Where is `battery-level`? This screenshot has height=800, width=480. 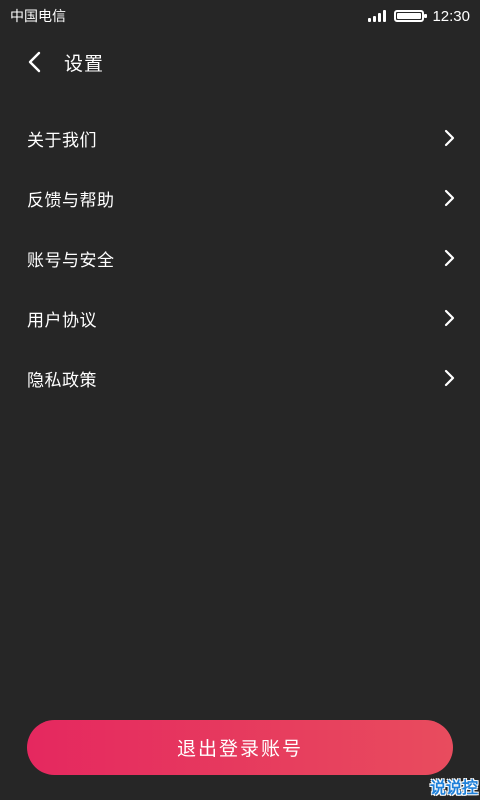 battery-level is located at coordinates (409, 16).